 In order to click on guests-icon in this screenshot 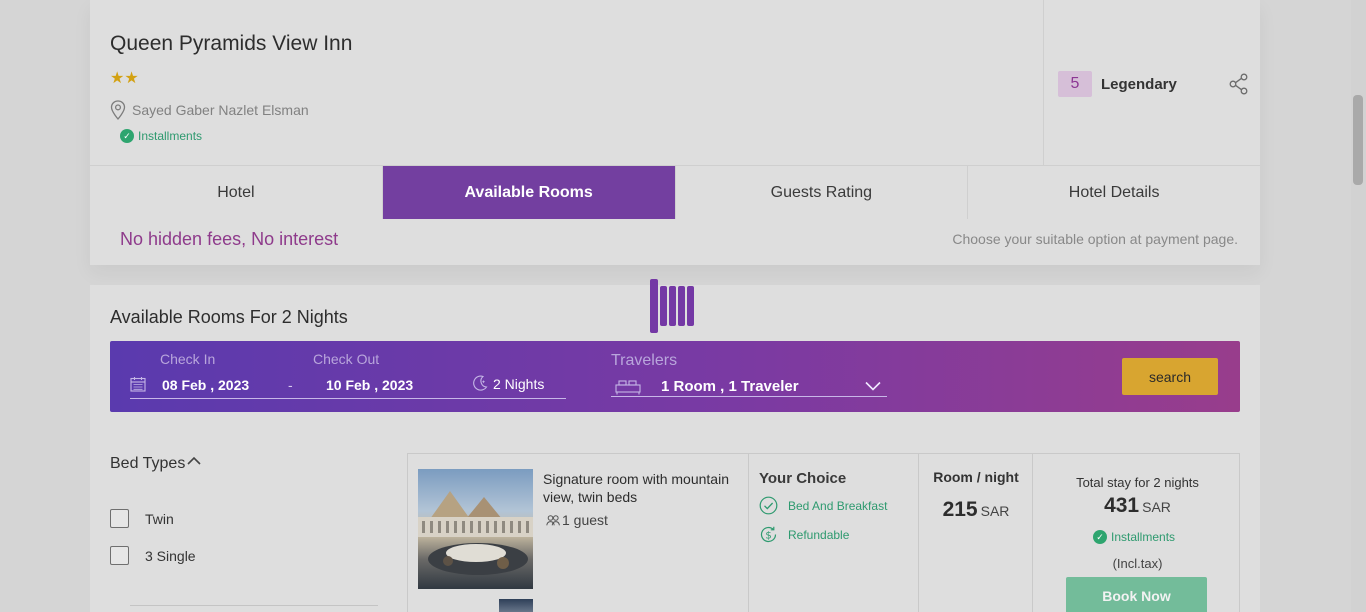, I will do `click(553, 520)`.